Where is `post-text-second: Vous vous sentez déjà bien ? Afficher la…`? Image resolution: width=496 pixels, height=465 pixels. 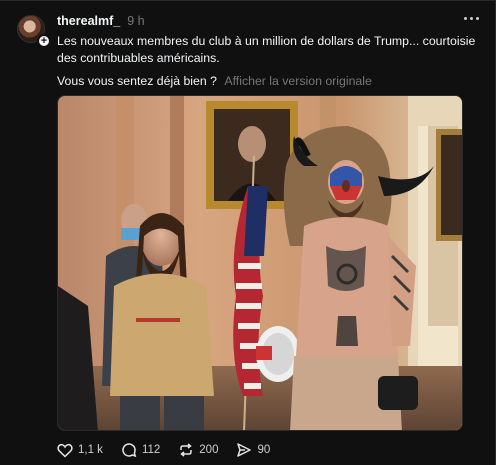 post-text-second: Vous vous sentez déjà bien ? Afficher la… is located at coordinates (214, 81).